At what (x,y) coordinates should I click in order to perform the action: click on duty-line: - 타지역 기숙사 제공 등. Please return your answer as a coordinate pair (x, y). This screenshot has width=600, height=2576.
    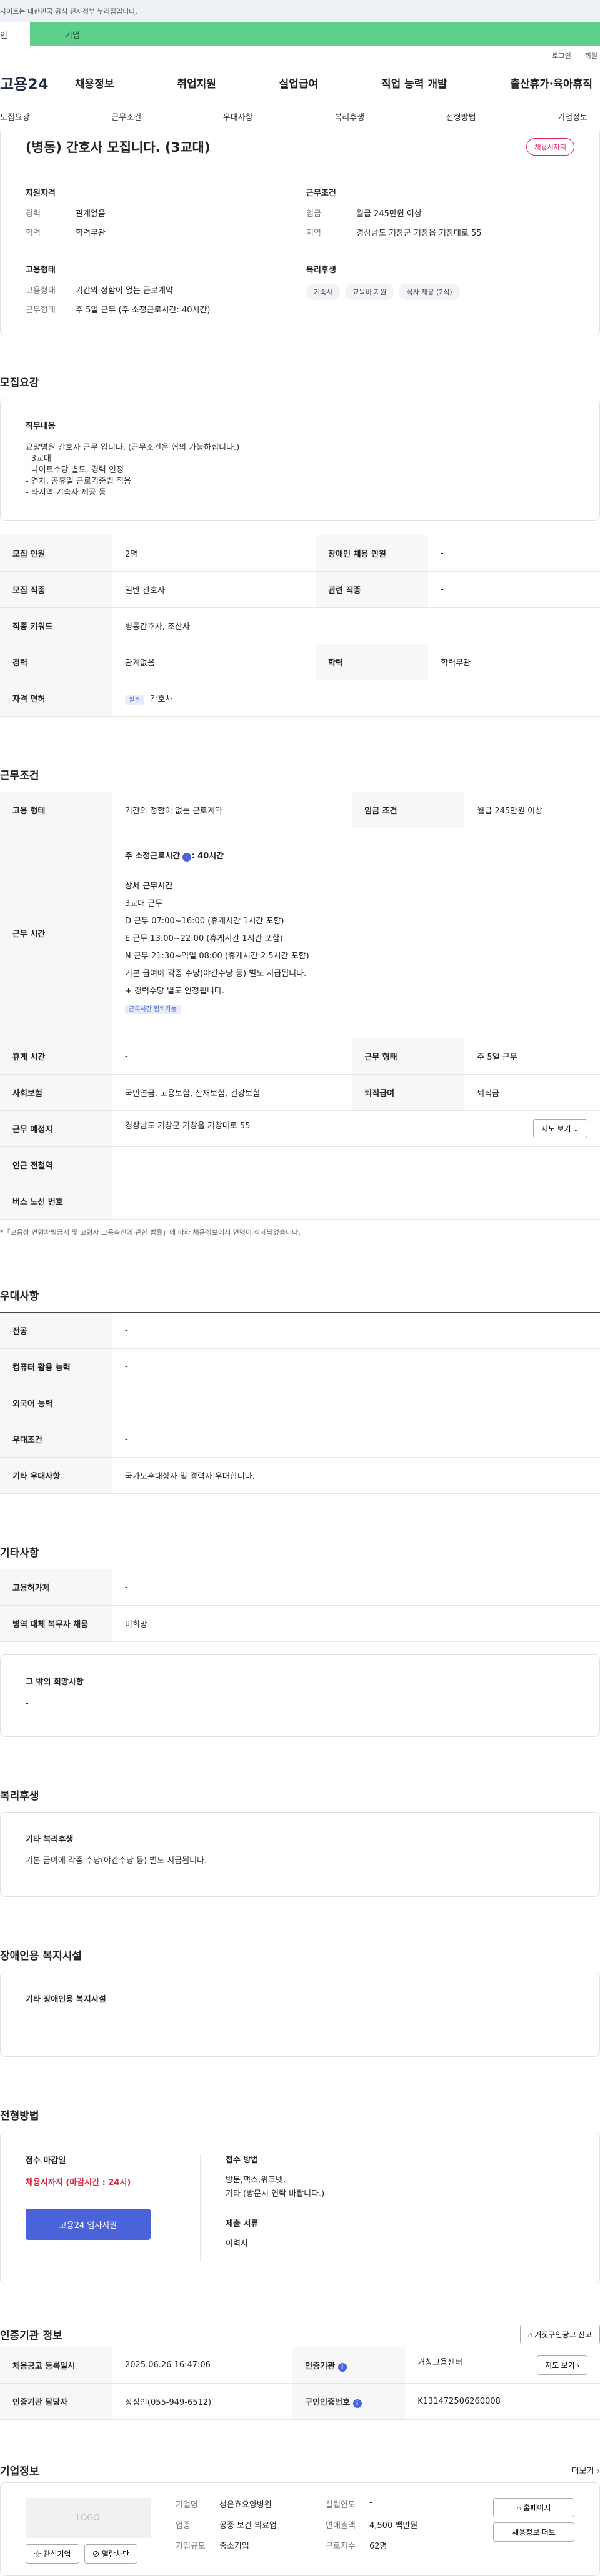
    Looking at the image, I should click on (66, 492).